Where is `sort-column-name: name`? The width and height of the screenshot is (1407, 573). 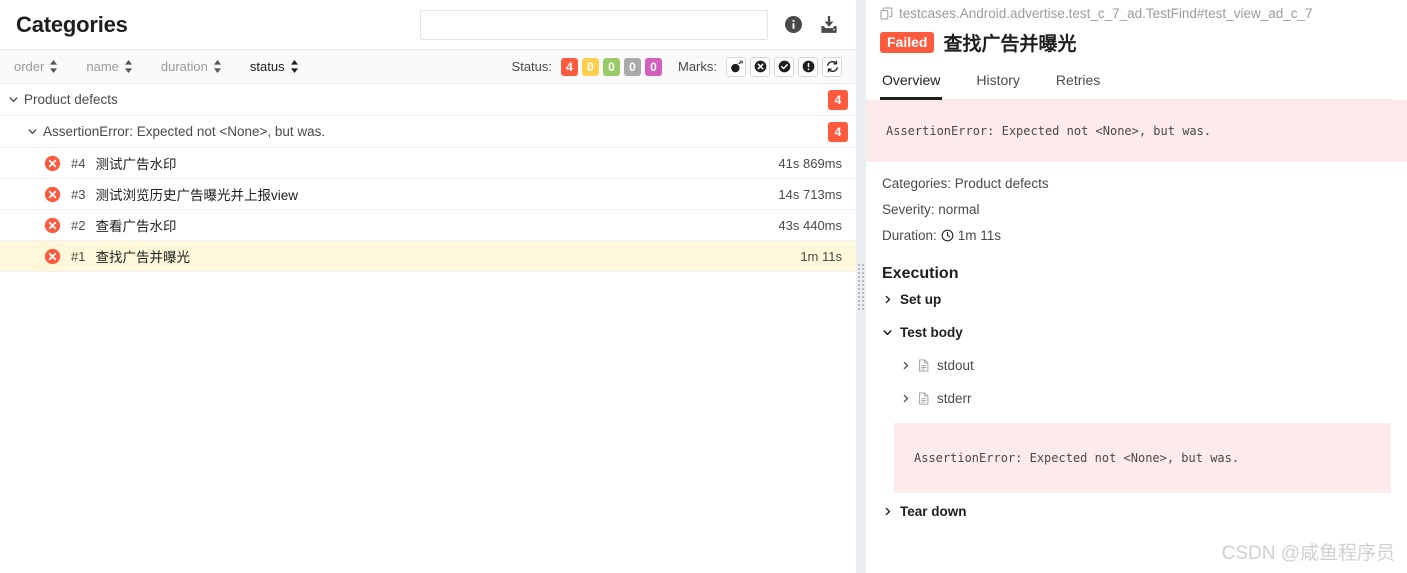
sort-column-name: name is located at coordinates (109, 66).